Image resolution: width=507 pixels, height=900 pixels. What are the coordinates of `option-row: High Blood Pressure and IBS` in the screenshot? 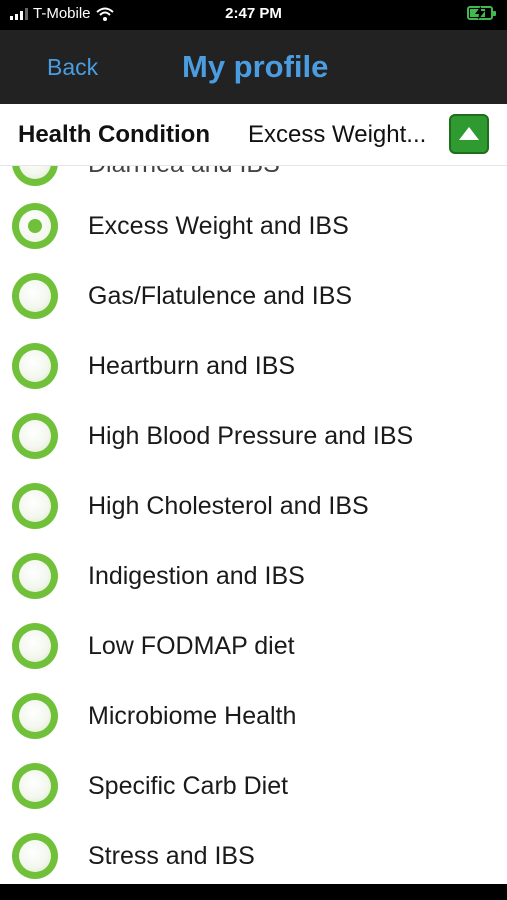 It's located at (253, 436).